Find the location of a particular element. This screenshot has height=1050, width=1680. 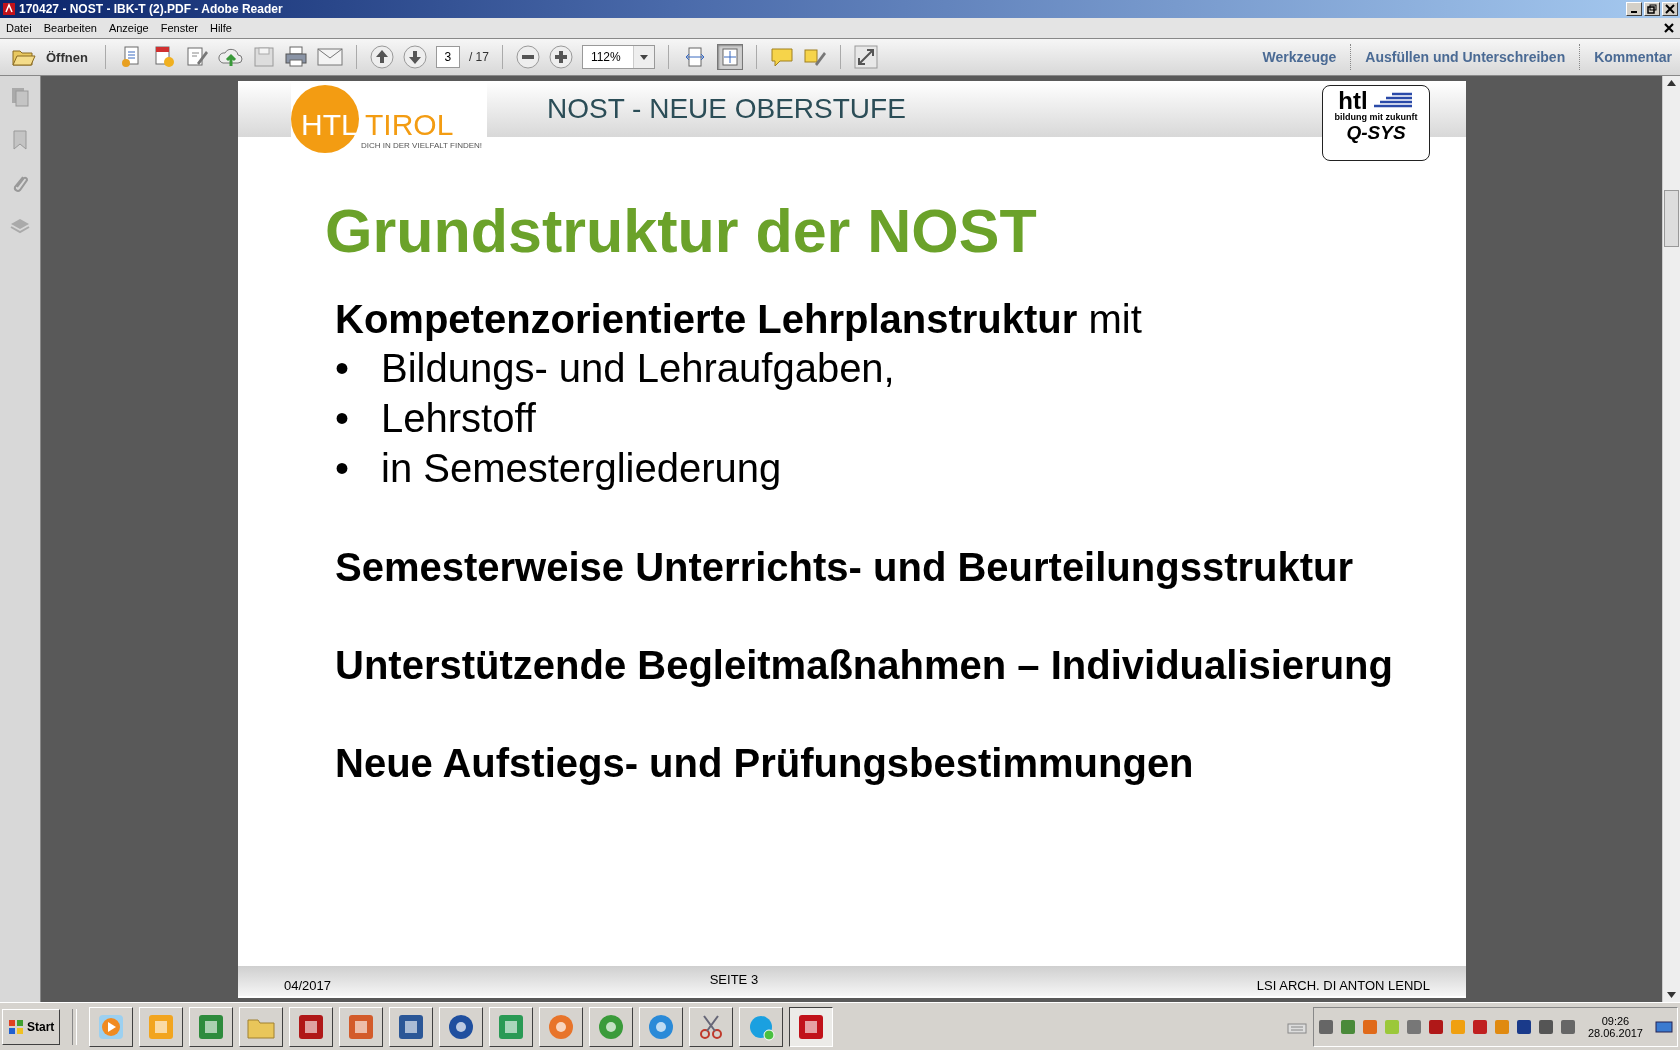

zoom-in-icon is located at coordinates (560, 57).